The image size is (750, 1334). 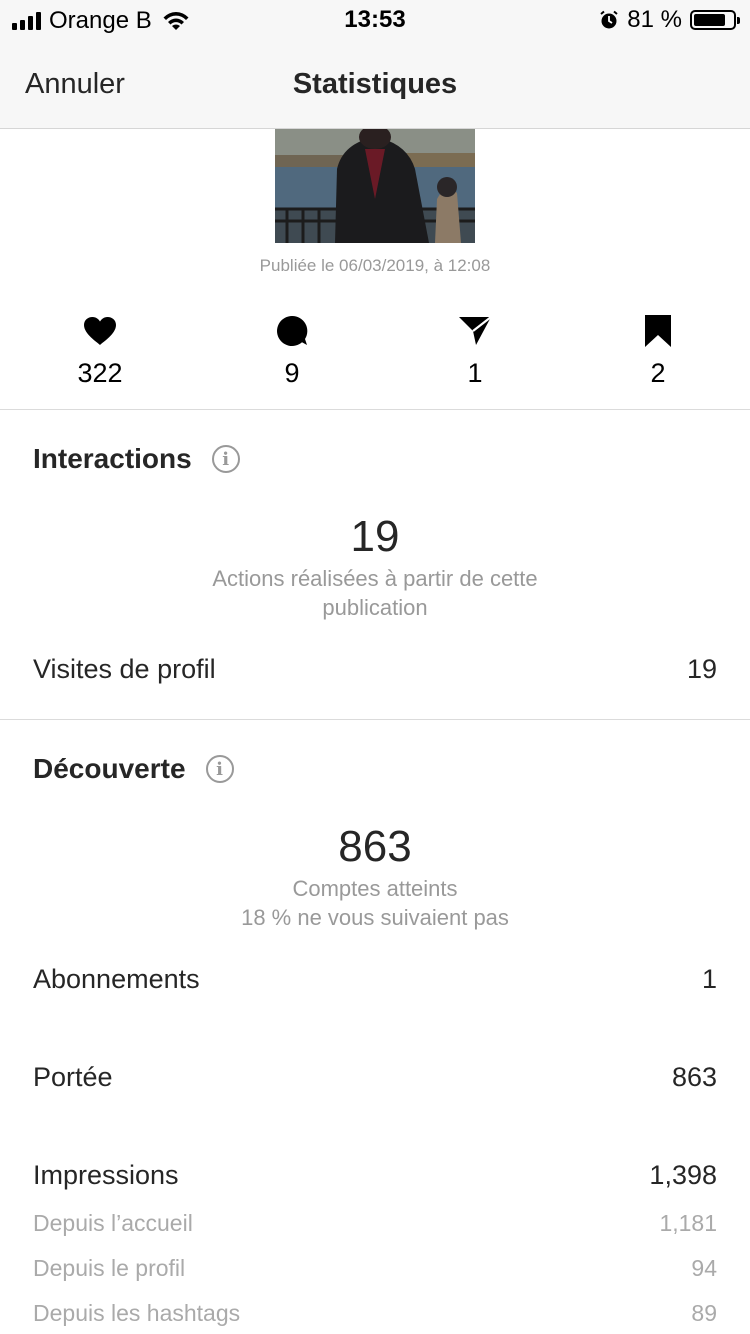 I want to click on page-title: Statistiques, so click(x=375, y=84).